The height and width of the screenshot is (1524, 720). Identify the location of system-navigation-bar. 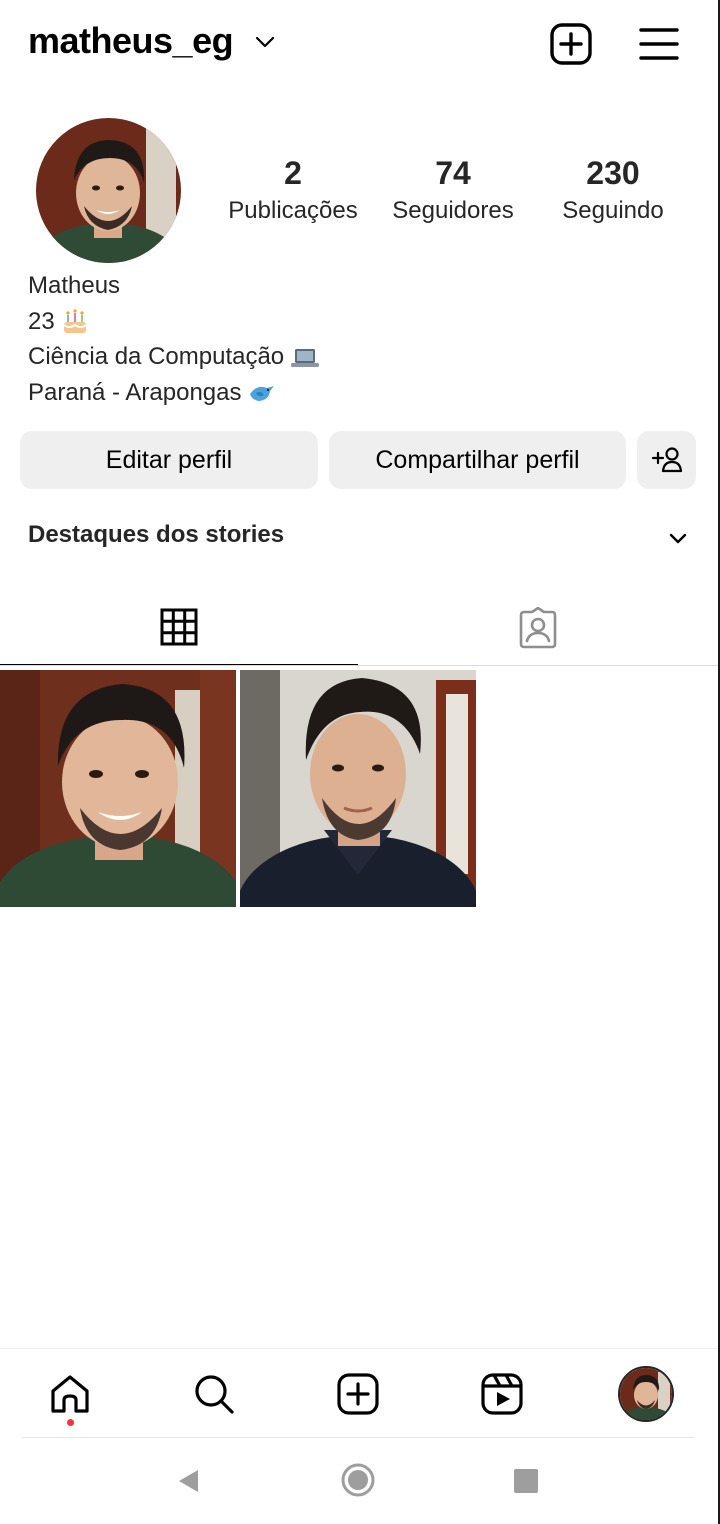
(359, 1481).